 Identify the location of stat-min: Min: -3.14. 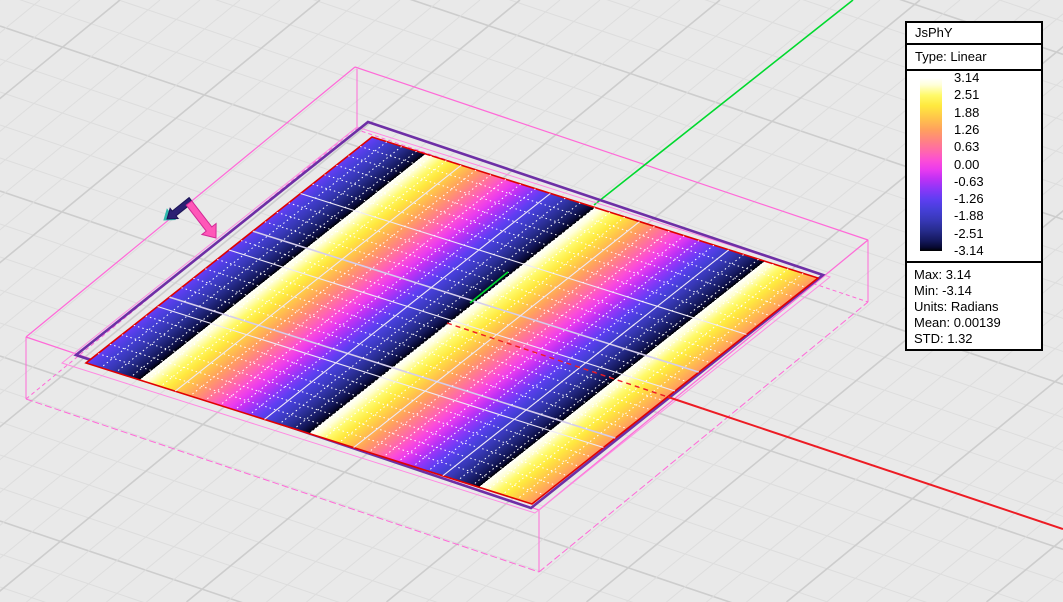
(943, 290).